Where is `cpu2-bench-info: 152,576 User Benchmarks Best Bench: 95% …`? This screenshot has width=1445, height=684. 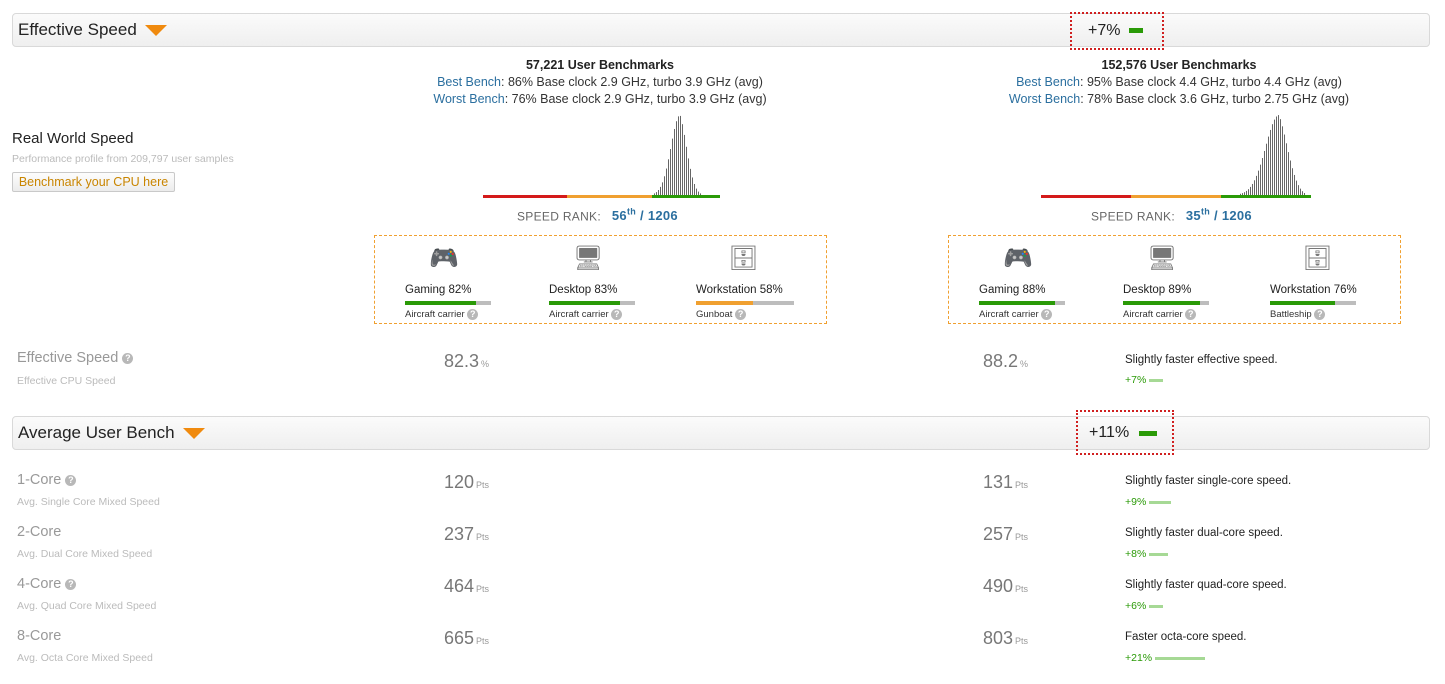
cpu2-bench-info: 152,576 User Benchmarks Best Bench: 95% … is located at coordinates (1179, 82).